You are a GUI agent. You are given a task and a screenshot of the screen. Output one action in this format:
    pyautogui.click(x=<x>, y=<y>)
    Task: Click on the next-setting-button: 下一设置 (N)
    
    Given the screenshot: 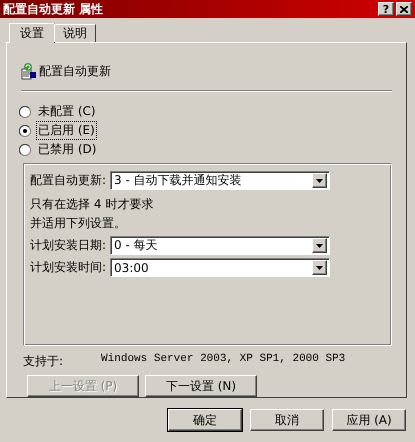 What is the action you would take?
    pyautogui.click(x=201, y=386)
    